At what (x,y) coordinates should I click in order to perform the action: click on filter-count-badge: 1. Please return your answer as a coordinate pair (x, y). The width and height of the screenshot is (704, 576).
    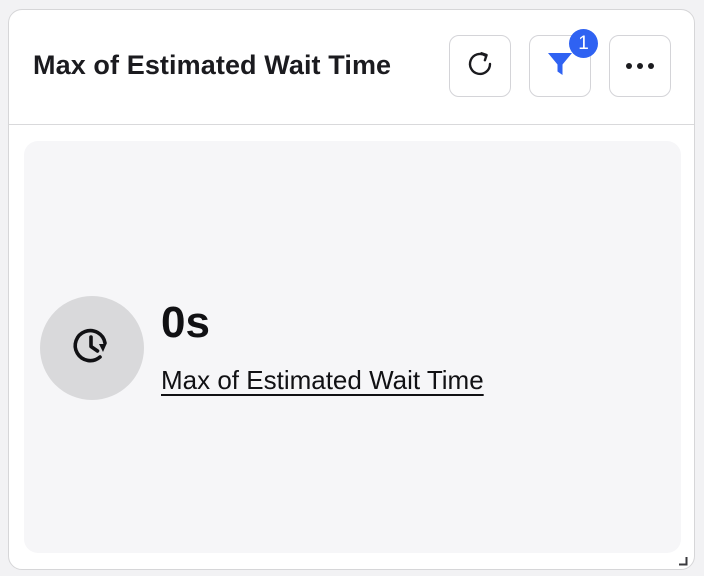
    Looking at the image, I should click on (583, 43).